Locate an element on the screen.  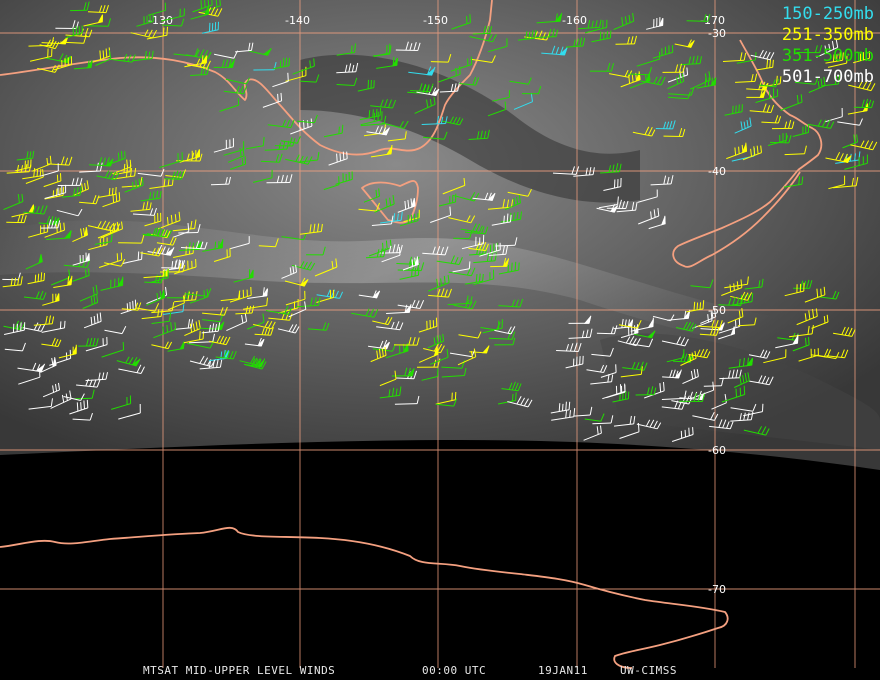
image-date: 19JAN11 is located at coordinates (563, 670).